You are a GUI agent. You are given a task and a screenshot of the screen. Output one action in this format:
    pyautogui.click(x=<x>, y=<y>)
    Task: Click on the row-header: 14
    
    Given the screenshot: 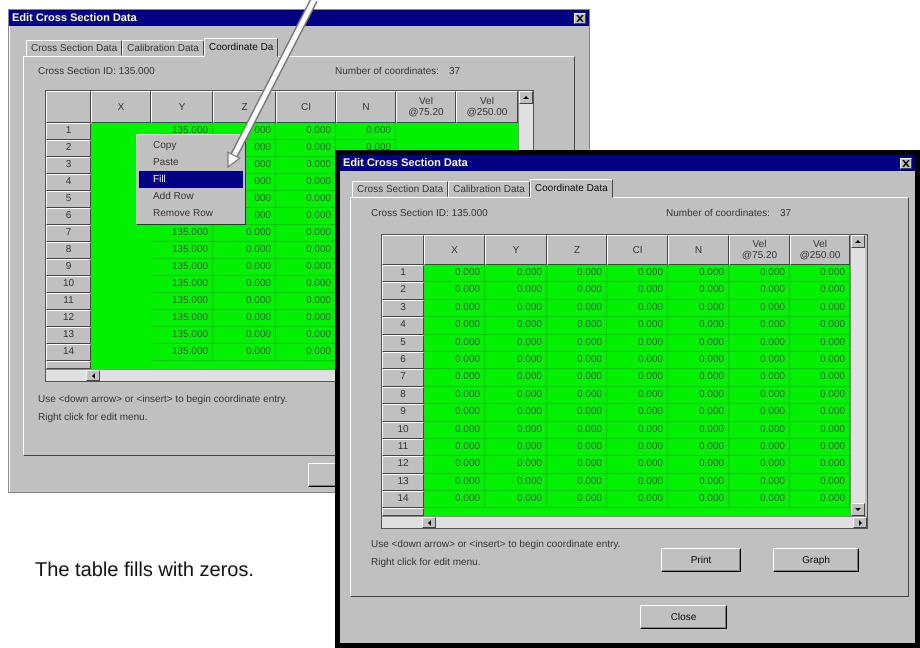 What is the action you would take?
    pyautogui.click(x=403, y=499)
    